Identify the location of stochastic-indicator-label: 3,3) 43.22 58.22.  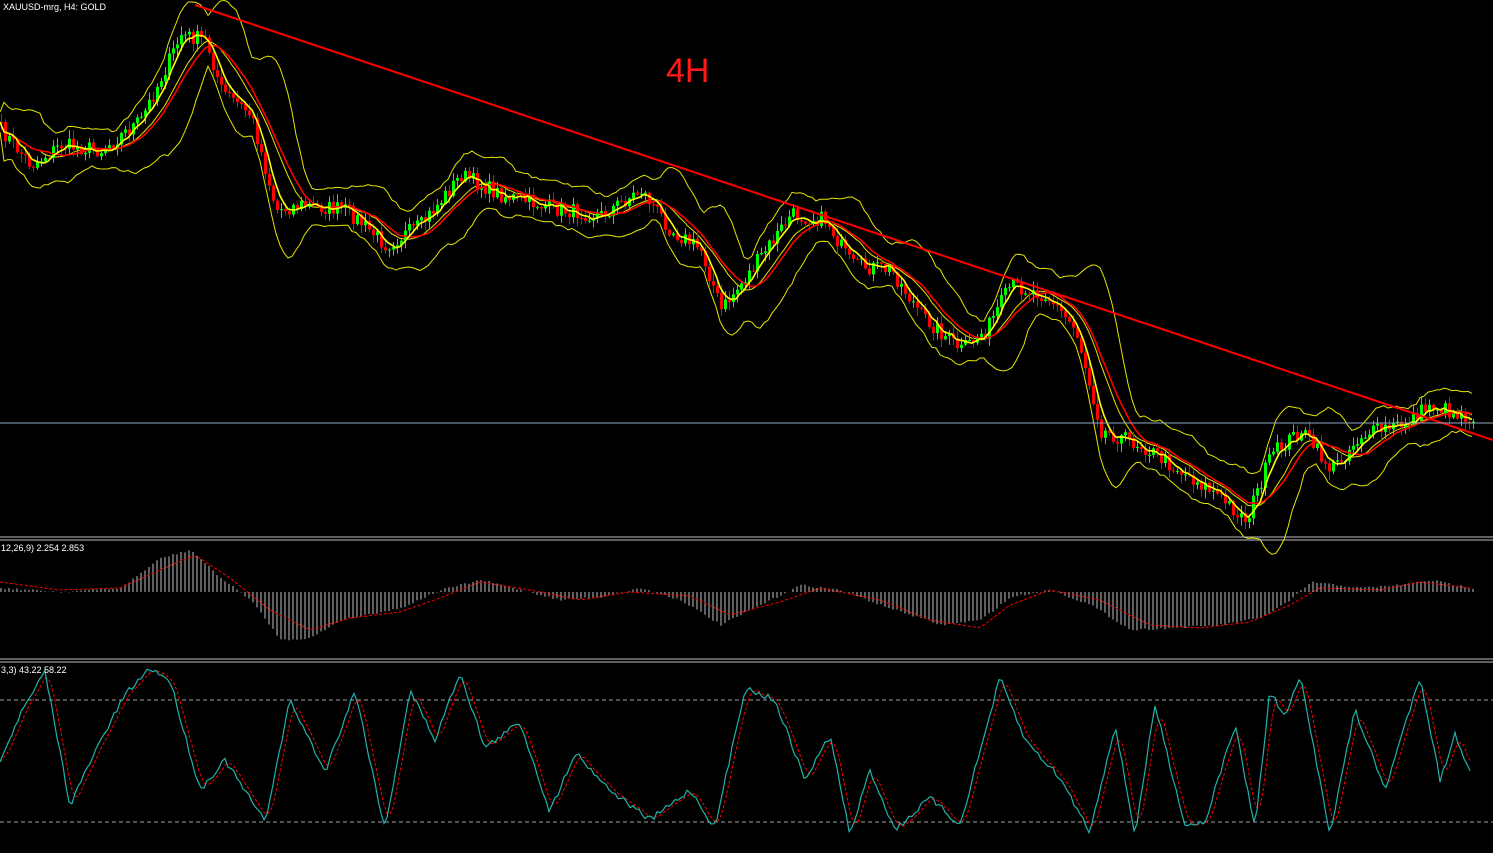
(34, 670).